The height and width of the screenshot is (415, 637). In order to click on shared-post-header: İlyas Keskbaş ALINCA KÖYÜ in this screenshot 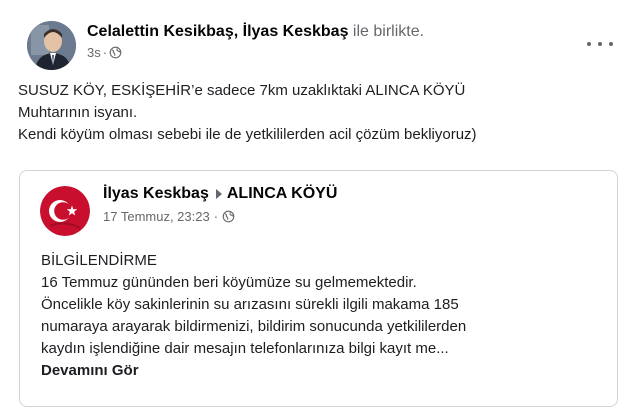, I will do `click(220, 194)`.